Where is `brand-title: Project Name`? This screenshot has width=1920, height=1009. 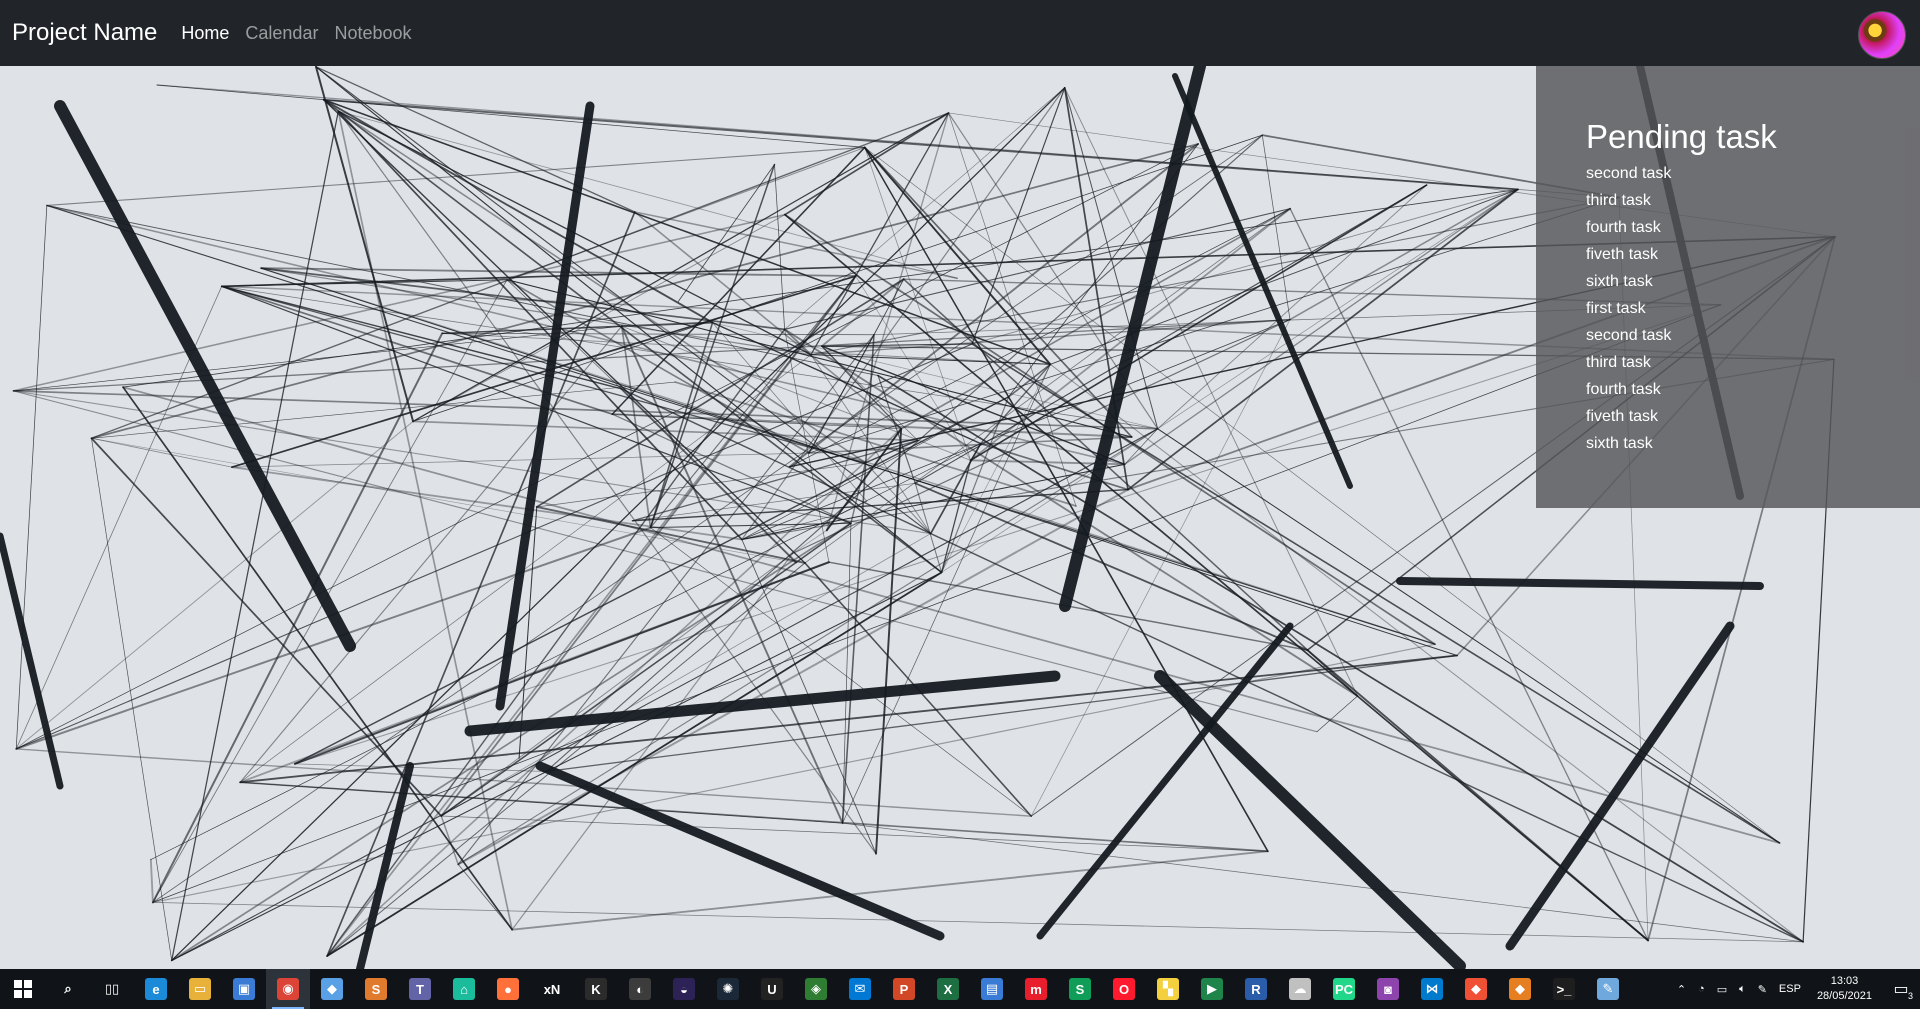 brand-title: Project Name is located at coordinates (84, 33).